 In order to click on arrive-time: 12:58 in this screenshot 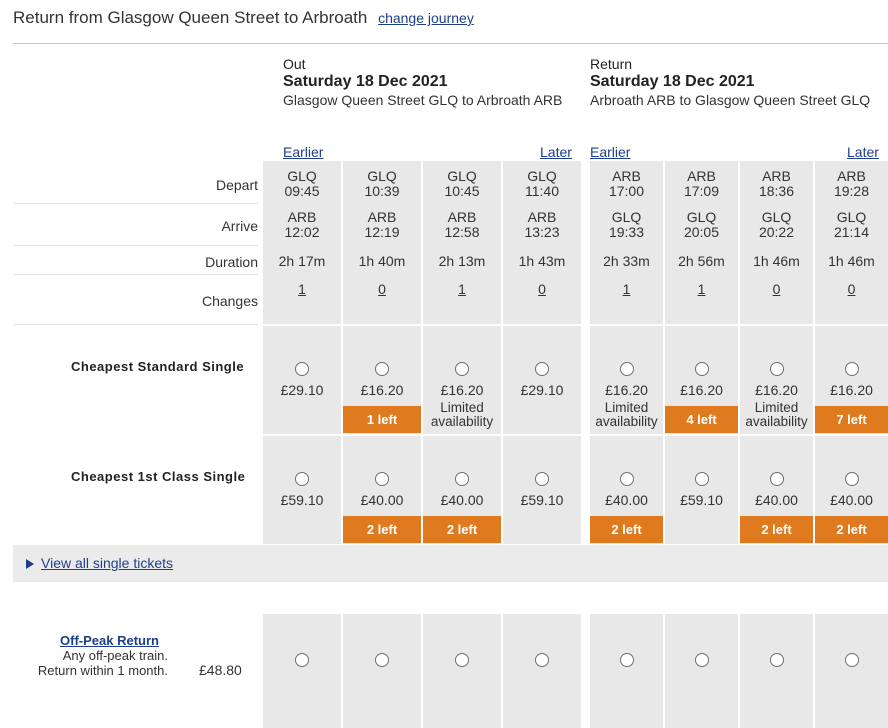, I will do `click(462, 232)`.